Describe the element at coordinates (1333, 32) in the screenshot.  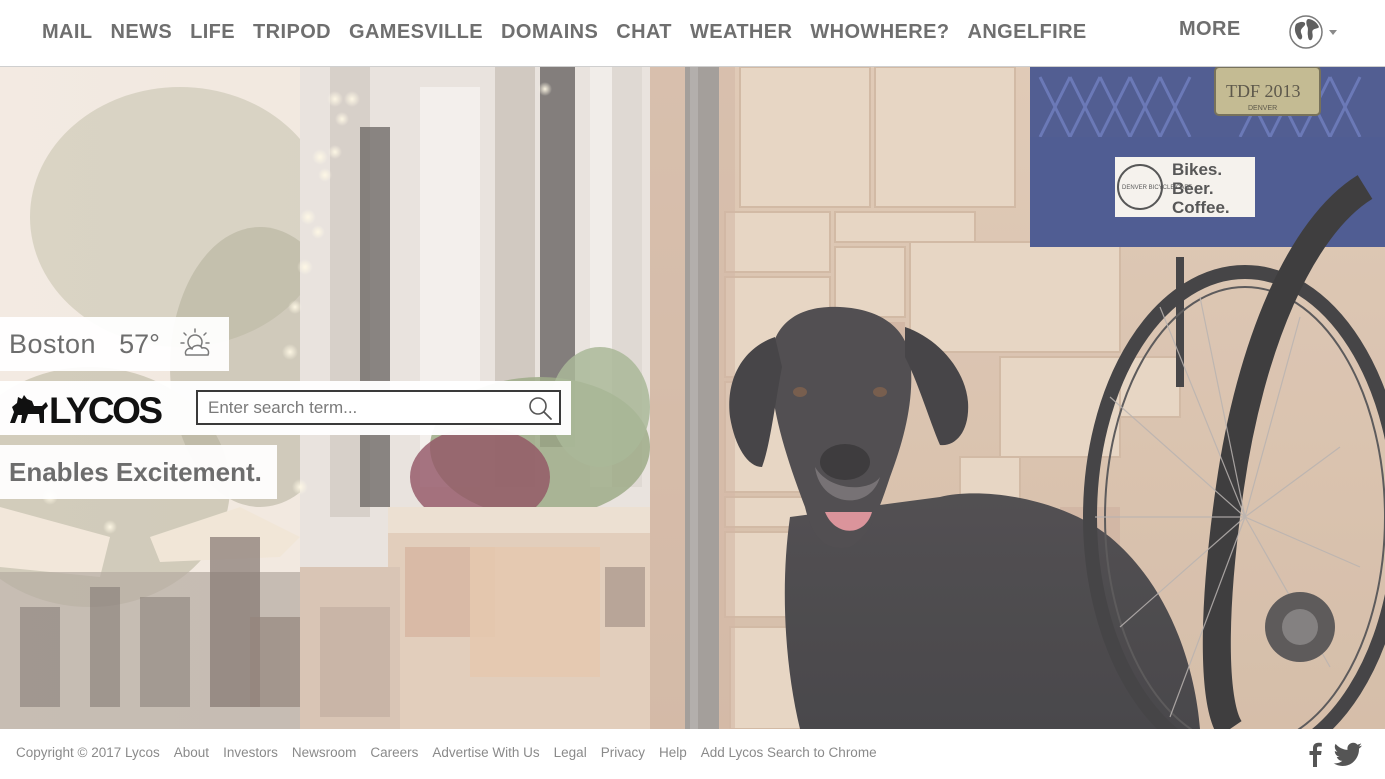
I see `chevron-down-icon` at that location.